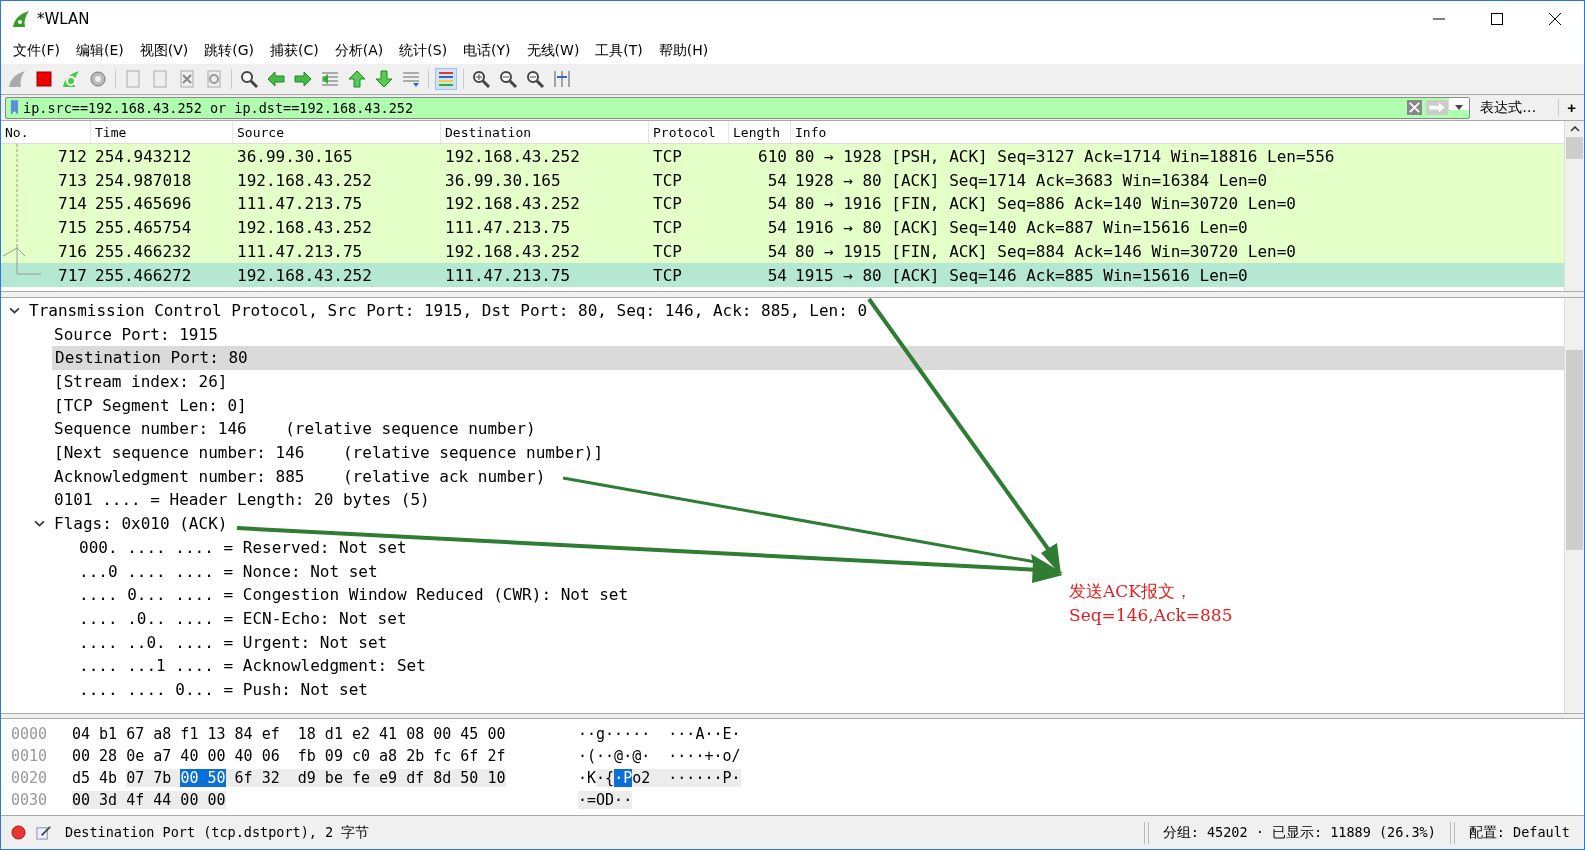  What do you see at coordinates (295, 429) in the screenshot?
I see `tree-item: Sequence number: 146 (relative sequence number)` at bounding box center [295, 429].